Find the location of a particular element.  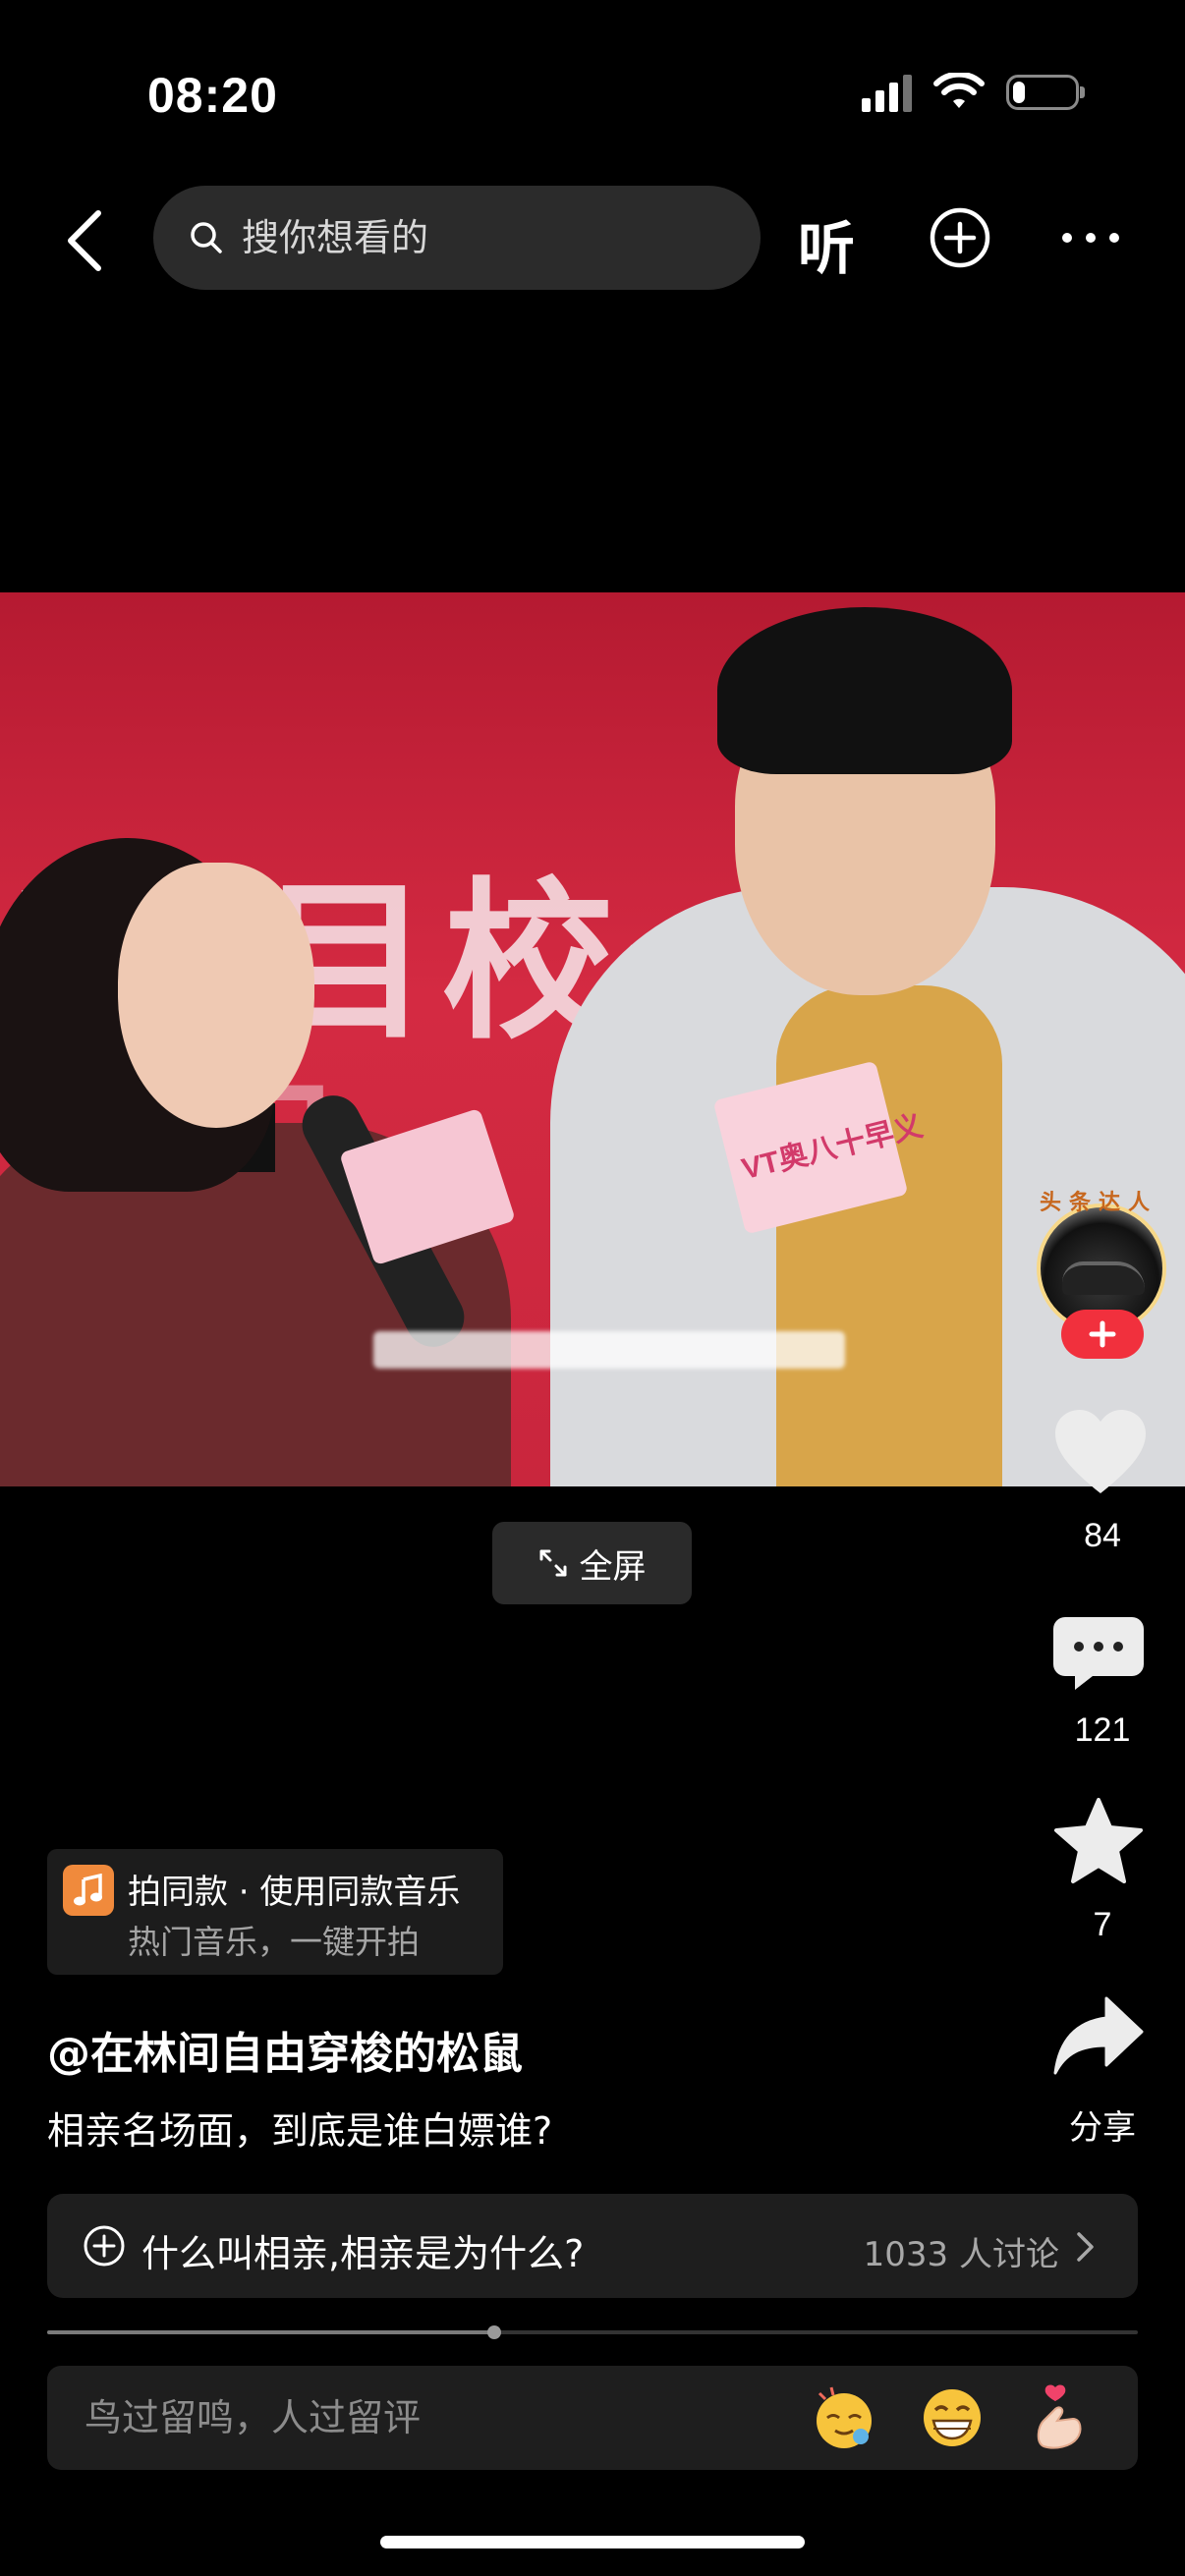

author-name: @在林间自由穿梭的松鼠 is located at coordinates (285, 2049).